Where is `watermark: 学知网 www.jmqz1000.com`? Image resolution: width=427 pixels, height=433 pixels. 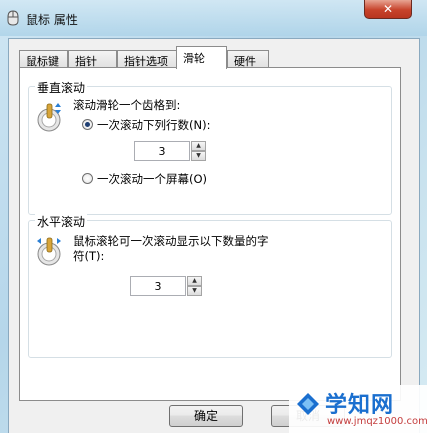 watermark: 学知网 www.jmqz1000.com is located at coordinates (358, 409).